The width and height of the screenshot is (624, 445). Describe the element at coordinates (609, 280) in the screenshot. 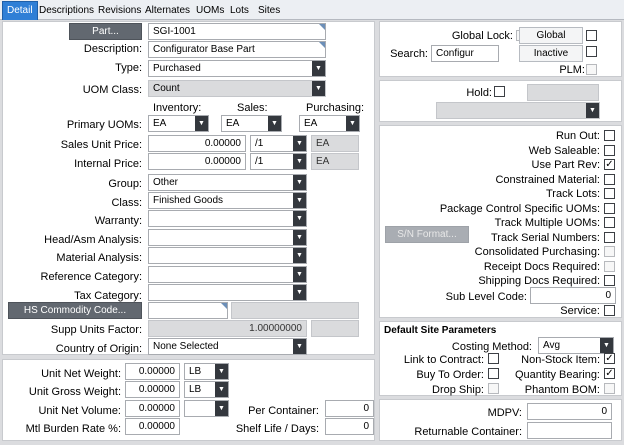

I see `shipping-docs-required-checkbox` at that location.